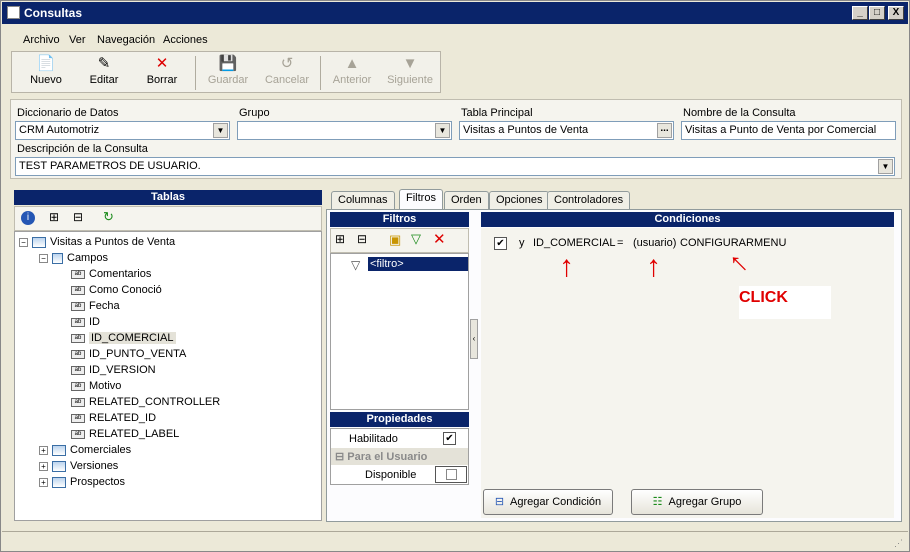 The height and width of the screenshot is (552, 910). What do you see at coordinates (108, 217) in the screenshot?
I see `refresh-icon: ↻` at bounding box center [108, 217].